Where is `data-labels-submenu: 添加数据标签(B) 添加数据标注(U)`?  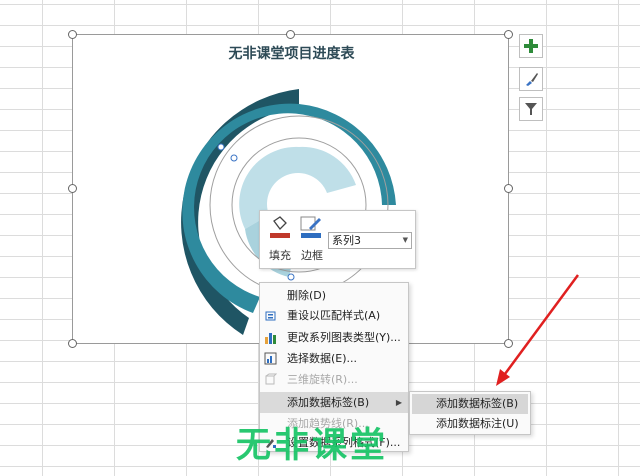 data-labels-submenu: 添加数据标签(B) 添加数据标注(U) is located at coordinates (470, 413).